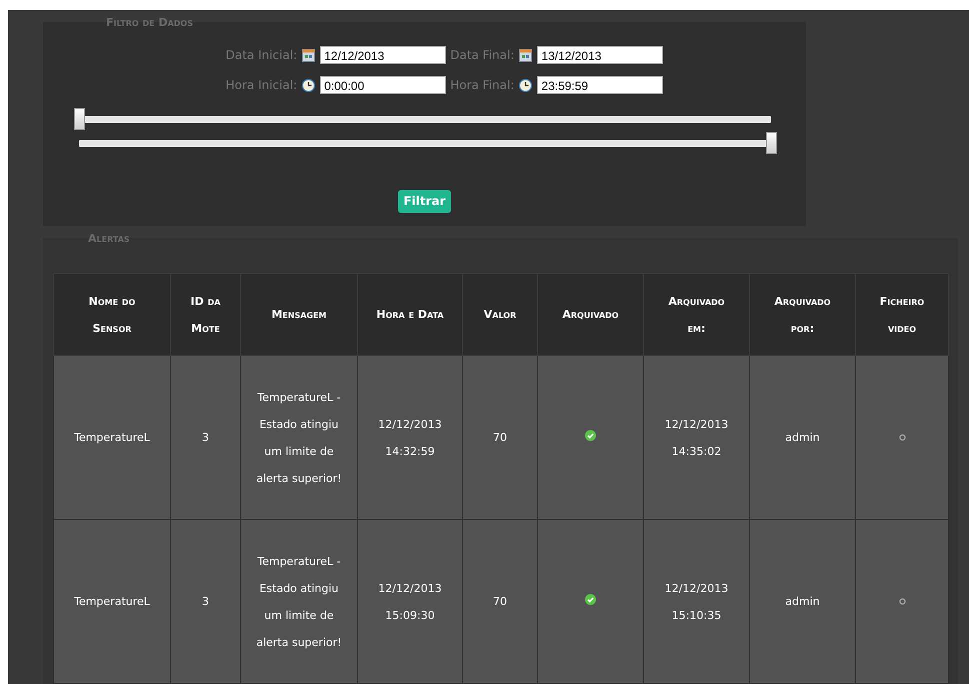 Image resolution: width=969 pixels, height=684 pixels. What do you see at coordinates (802, 314) in the screenshot?
I see `column-header: Arquivado por:` at bounding box center [802, 314].